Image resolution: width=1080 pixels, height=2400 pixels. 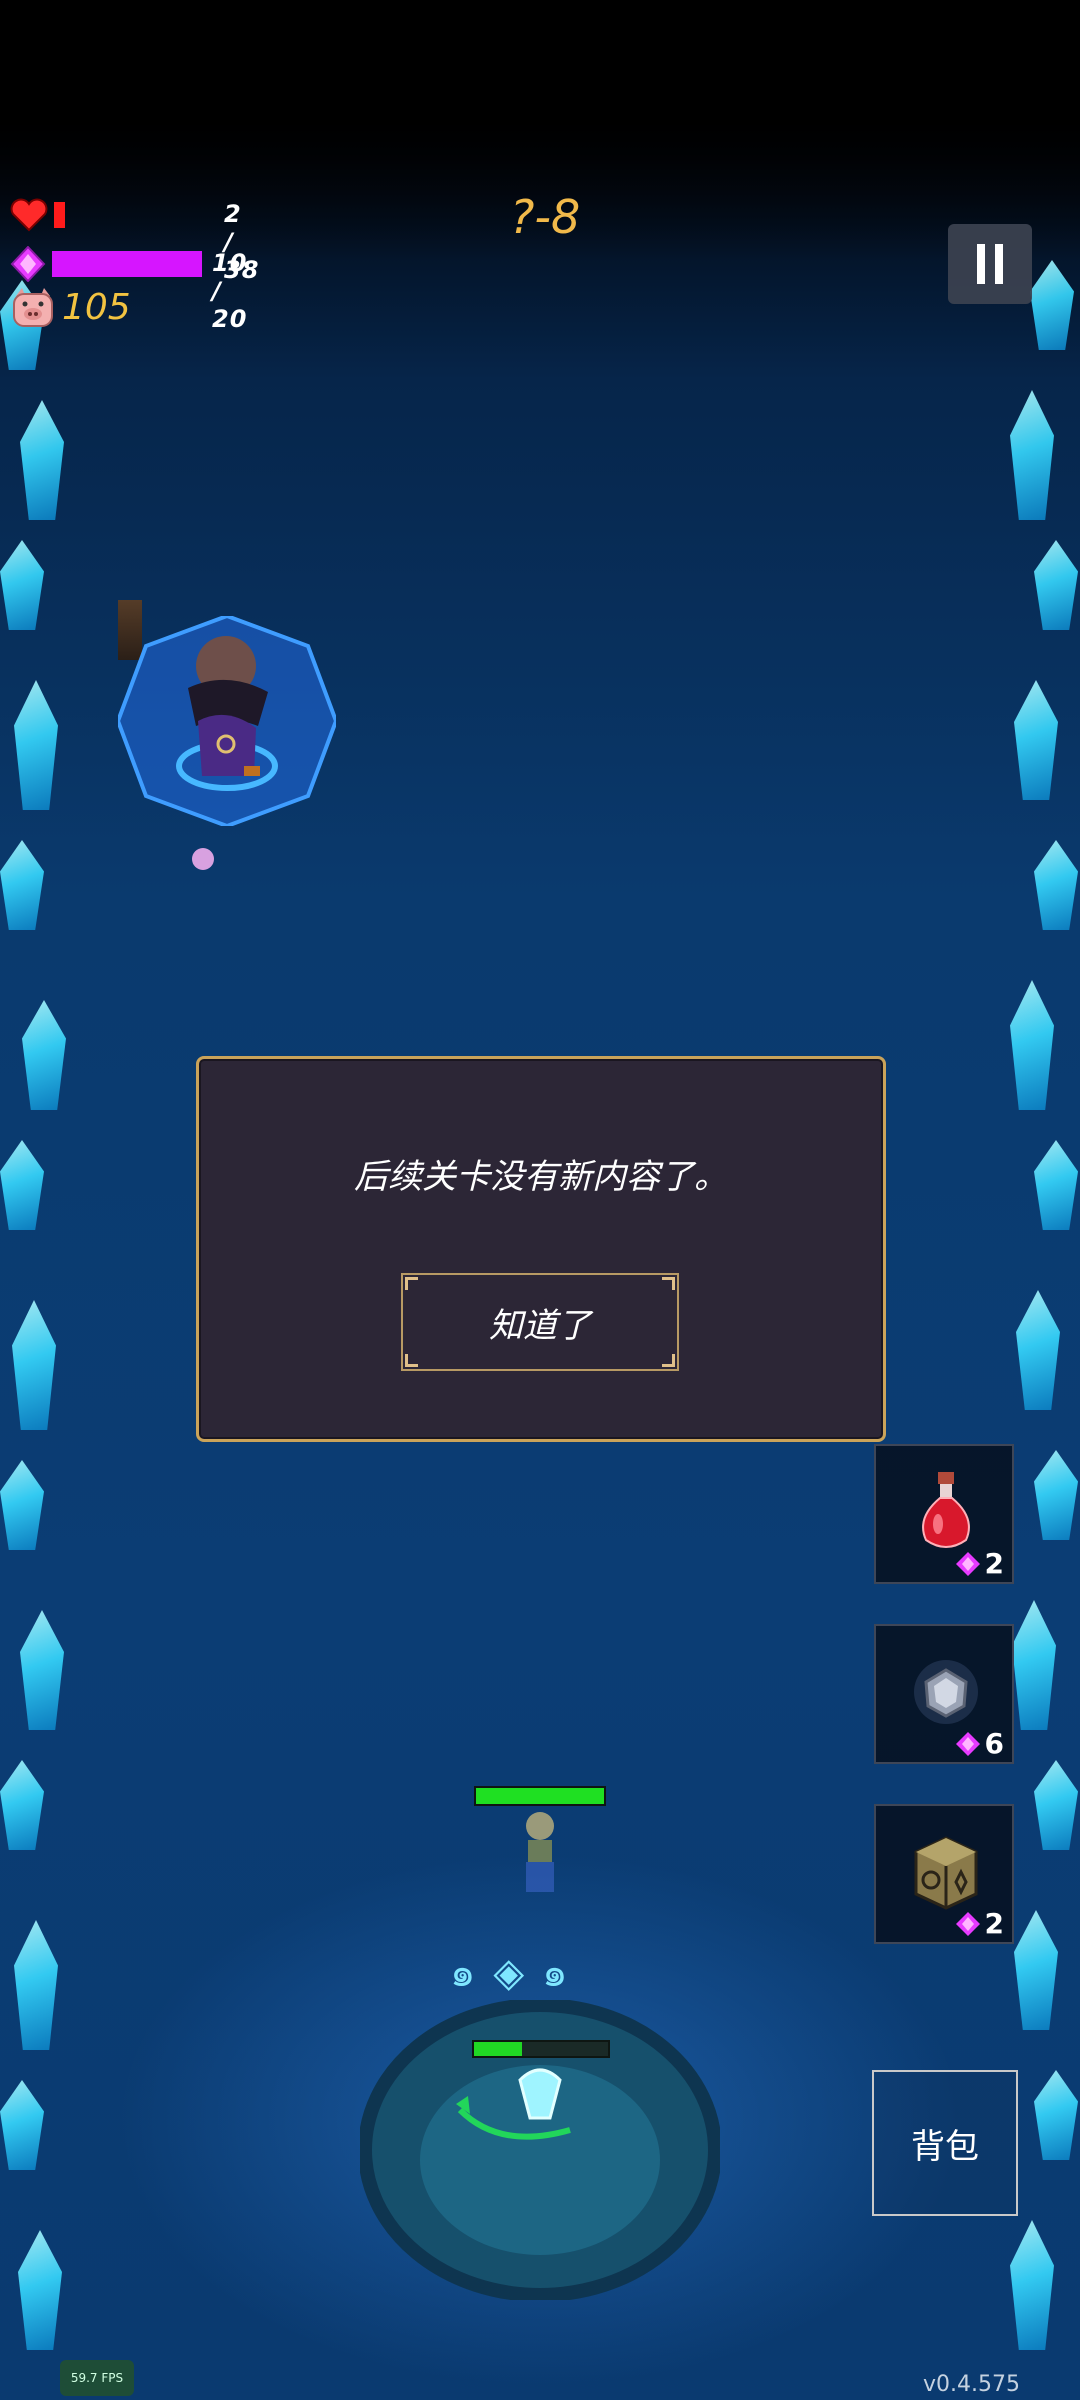 What do you see at coordinates (541, 1177) in the screenshot?
I see `dialog-message: 后续关卡没有新内容了。` at bounding box center [541, 1177].